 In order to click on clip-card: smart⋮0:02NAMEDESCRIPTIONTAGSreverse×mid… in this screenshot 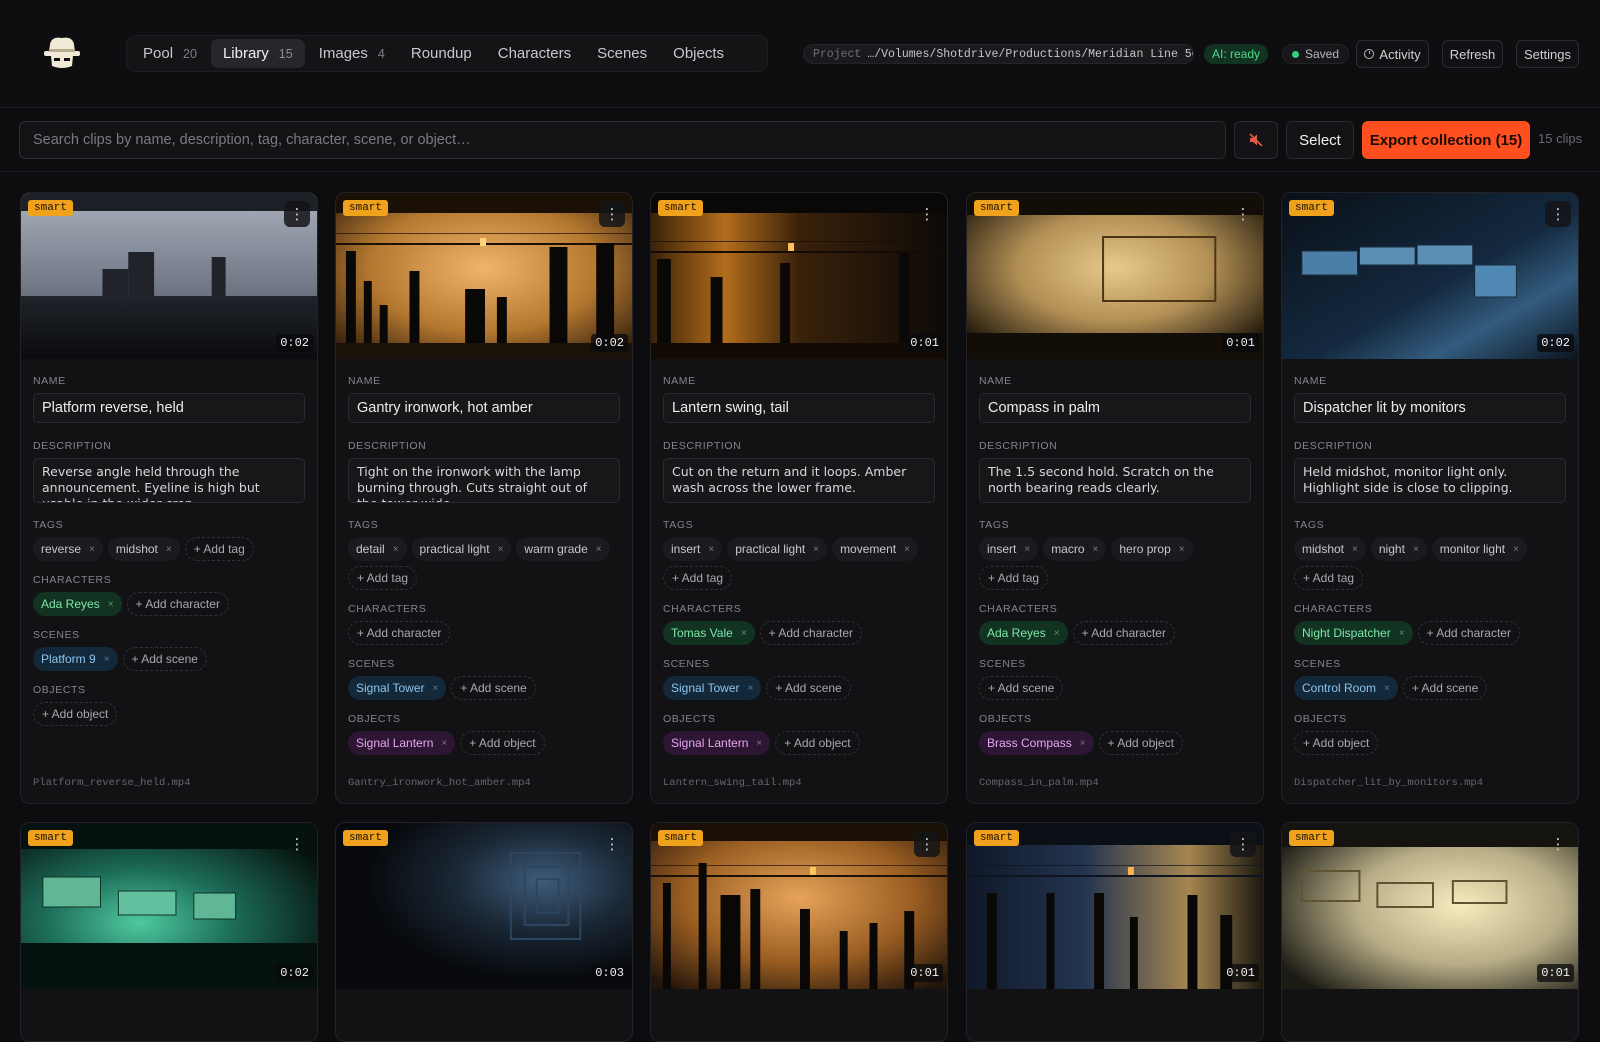, I will do `click(169, 498)`.